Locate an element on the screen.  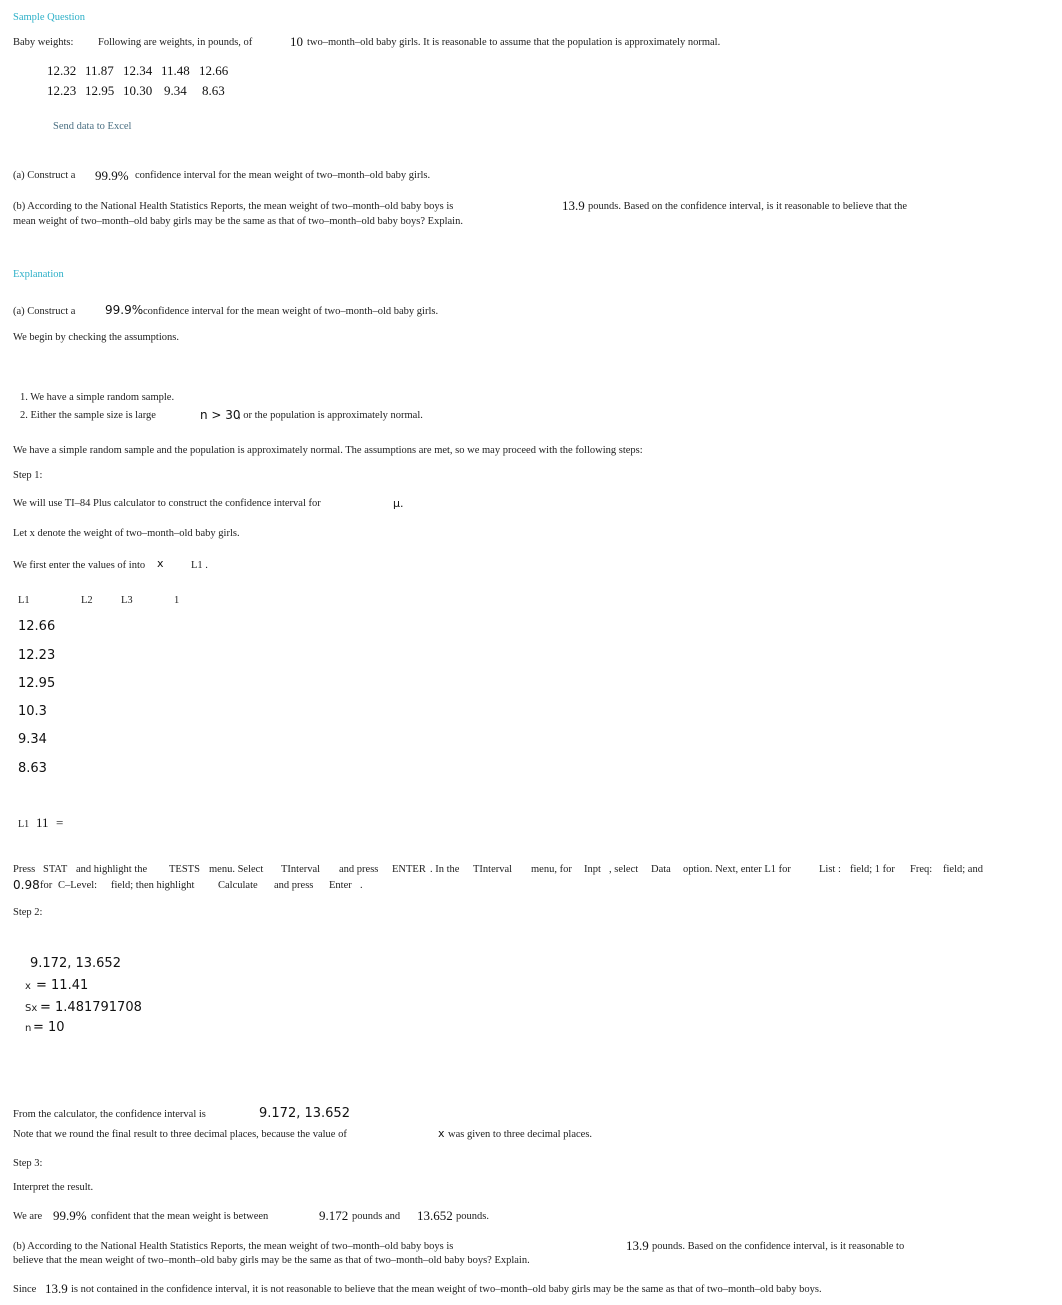
clevel-value: 0.98 is located at coordinates (26, 885).